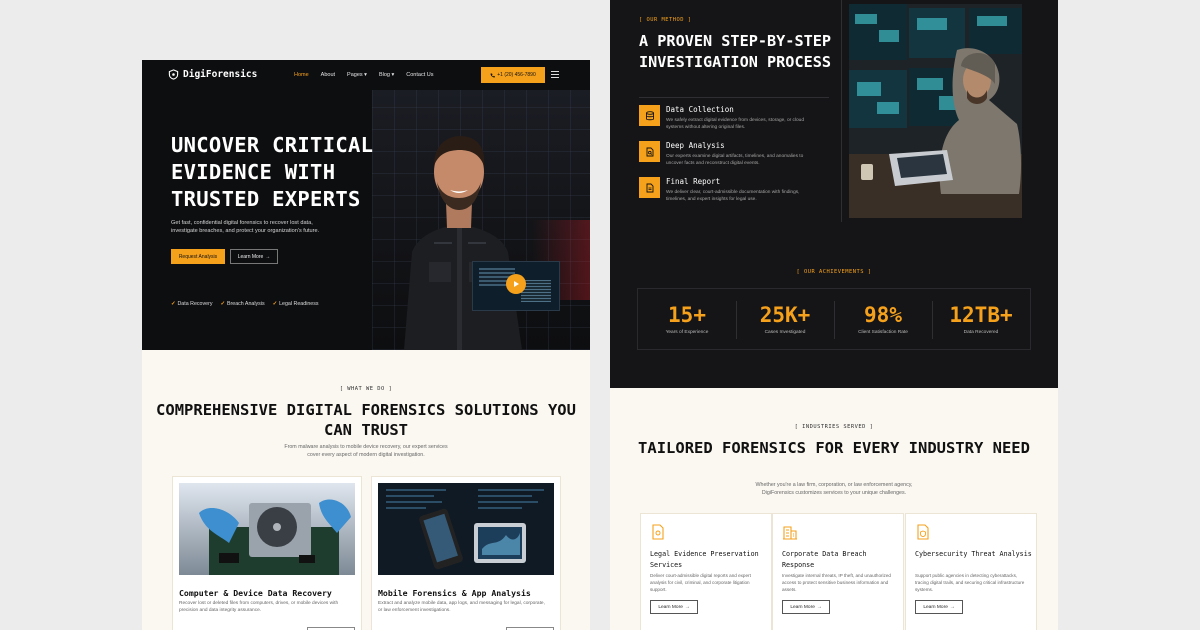 The image size is (1200, 630). Describe the element at coordinates (665, 20) in the screenshot. I see `method-kicker: [ OUR METHOD ]` at that location.